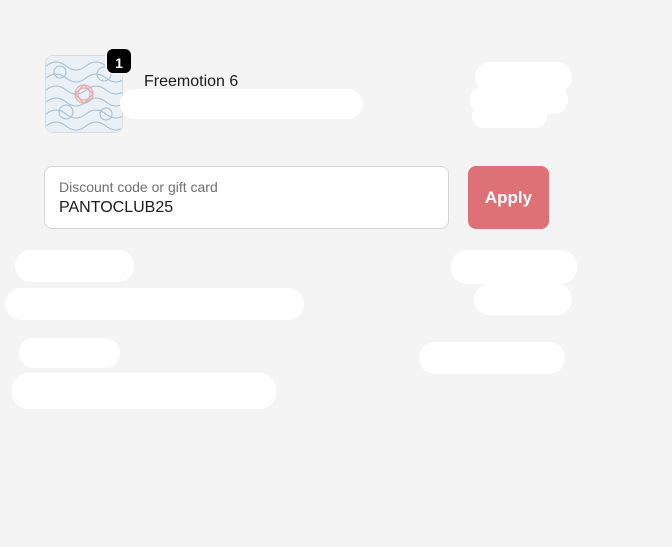 This screenshot has width=672, height=547. What do you see at coordinates (119, 61) in the screenshot?
I see `quantity-badge: 1` at bounding box center [119, 61].